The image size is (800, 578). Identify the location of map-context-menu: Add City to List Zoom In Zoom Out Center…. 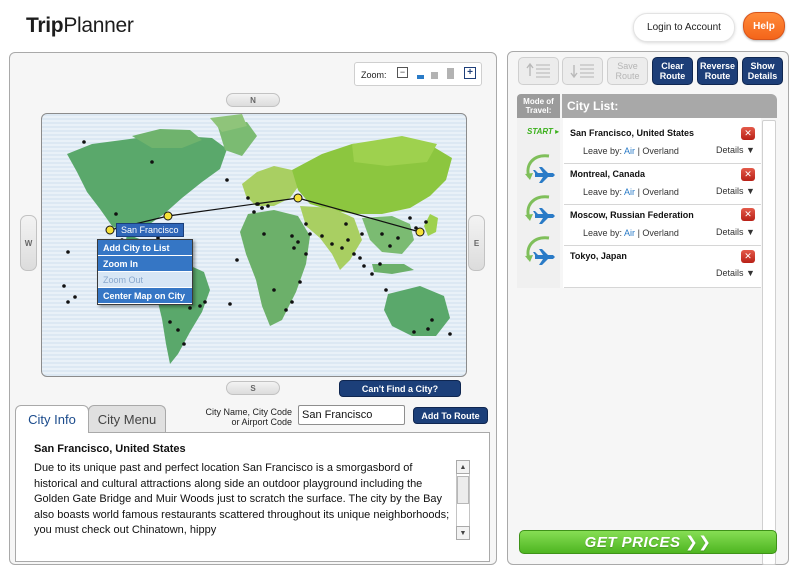
(145, 272).